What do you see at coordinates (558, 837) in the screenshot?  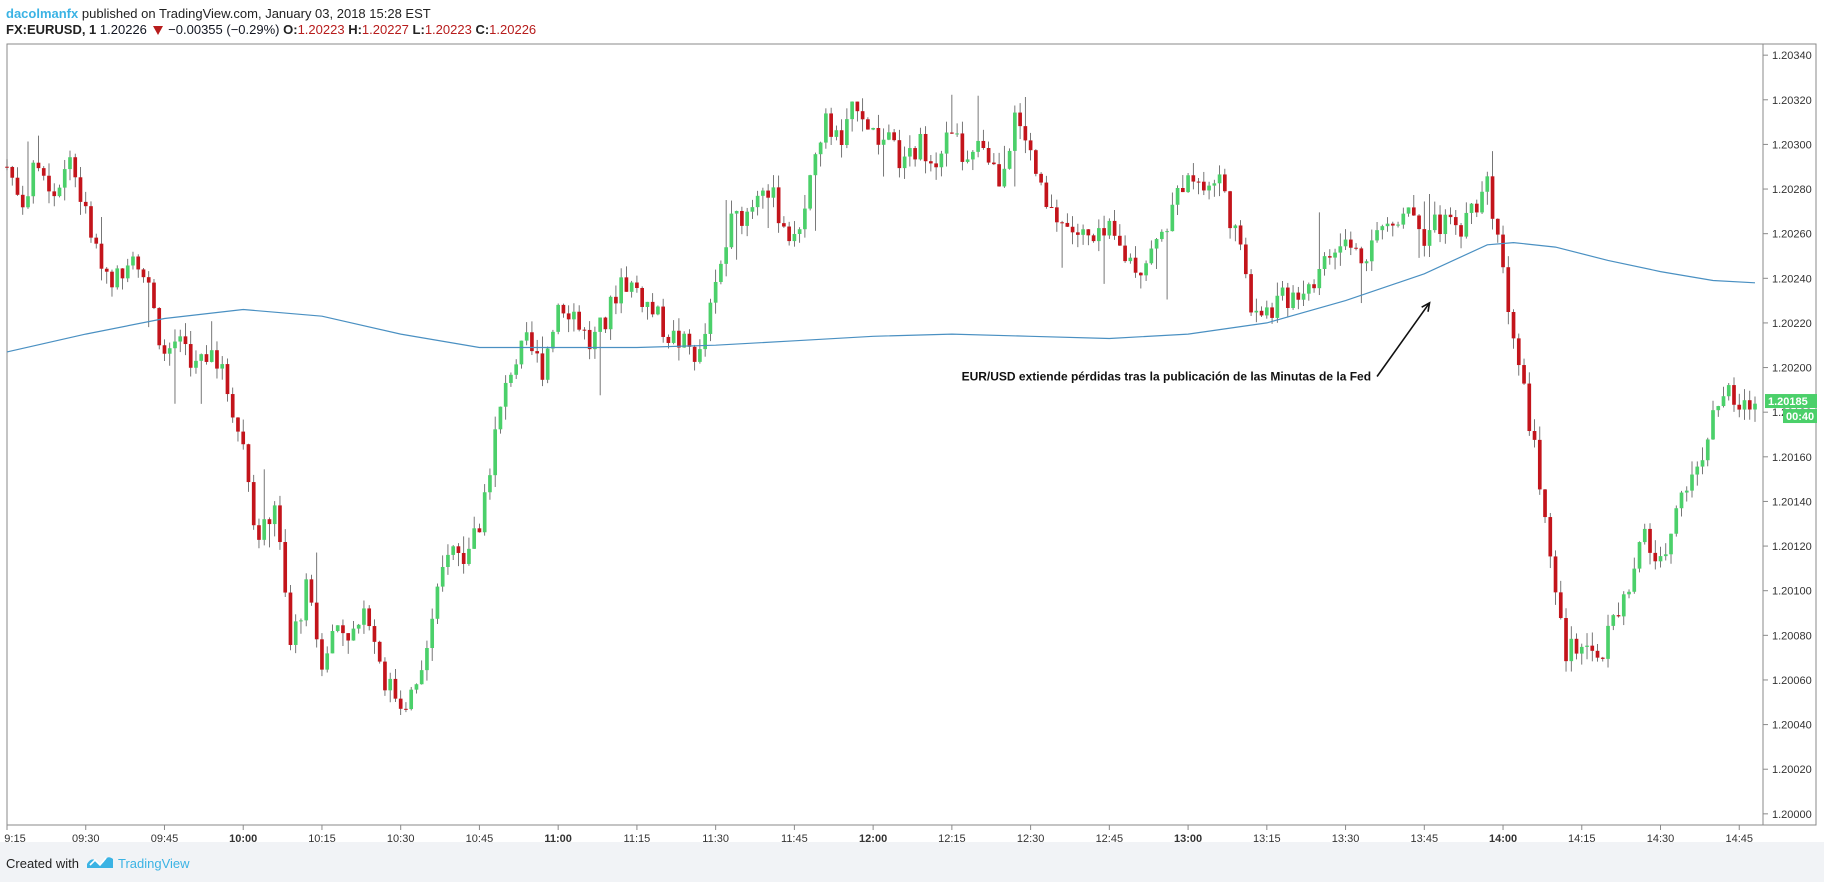 I see `x-tick-label: 11:00` at bounding box center [558, 837].